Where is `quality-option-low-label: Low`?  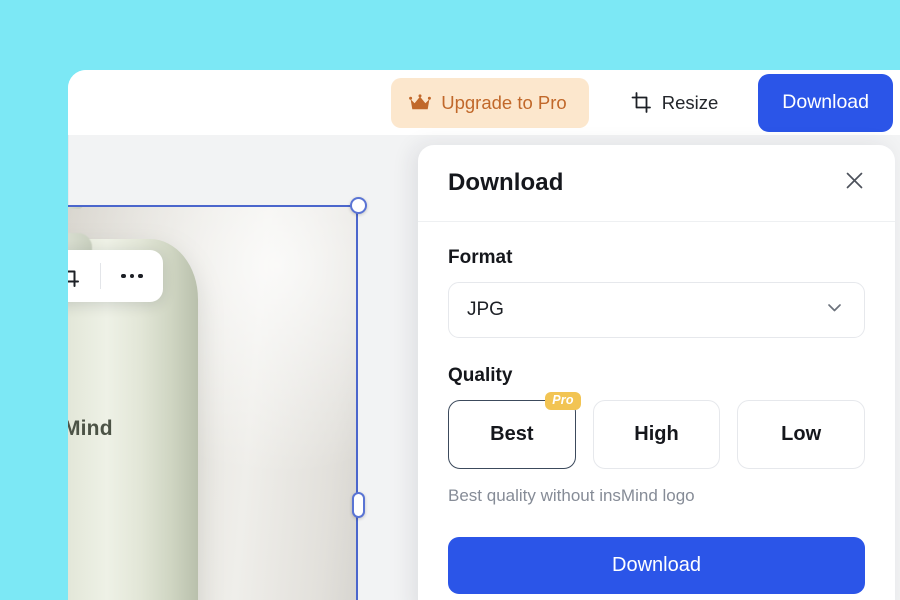
quality-option-low-label: Low is located at coordinates (801, 434).